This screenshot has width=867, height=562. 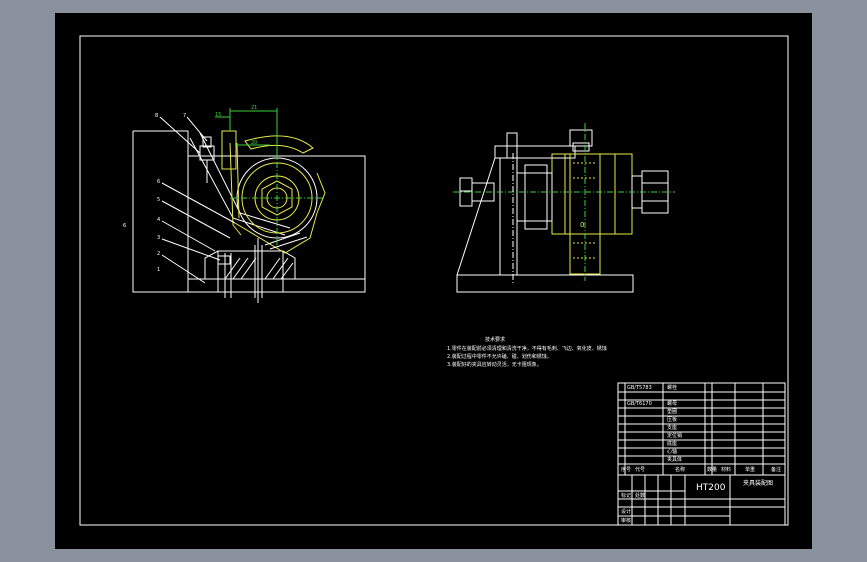 What do you see at coordinates (158, 182) in the screenshot?
I see `balloon-6: 6` at bounding box center [158, 182].